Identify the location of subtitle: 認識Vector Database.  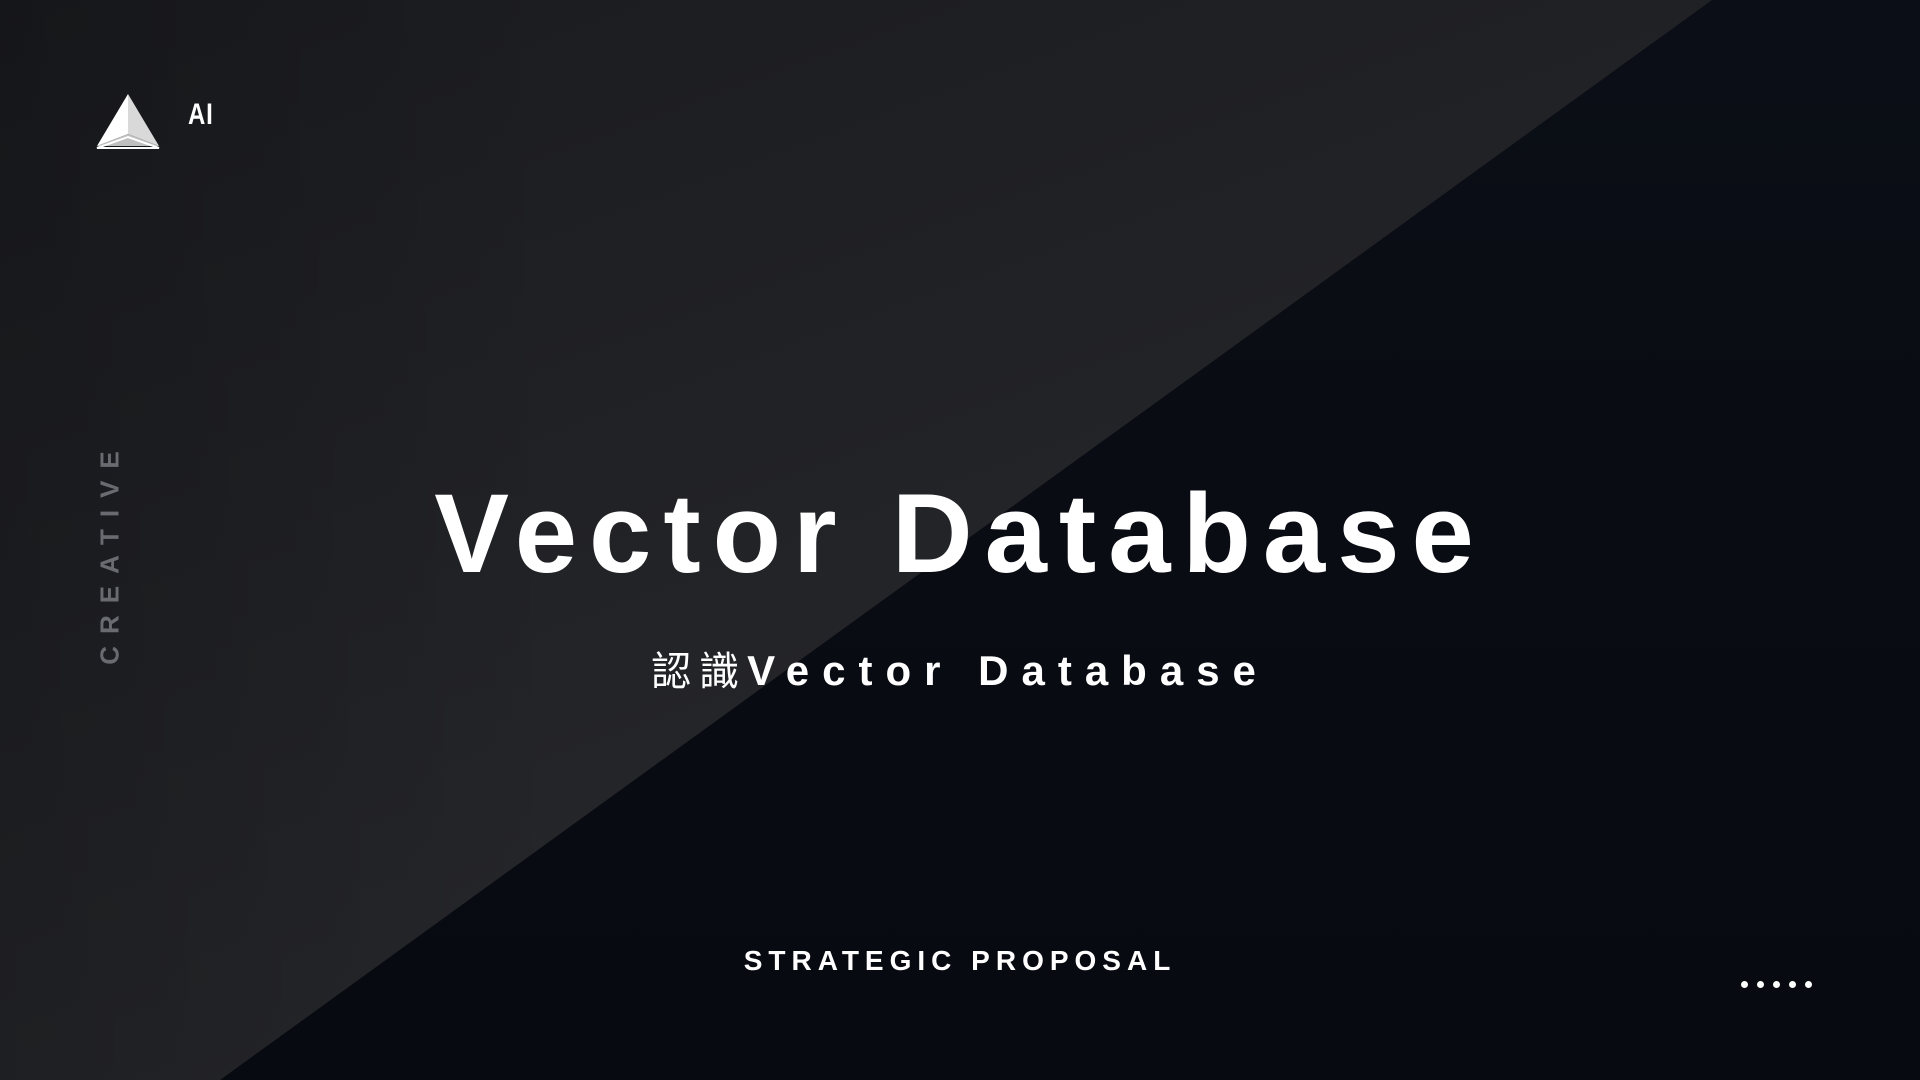
(960, 671).